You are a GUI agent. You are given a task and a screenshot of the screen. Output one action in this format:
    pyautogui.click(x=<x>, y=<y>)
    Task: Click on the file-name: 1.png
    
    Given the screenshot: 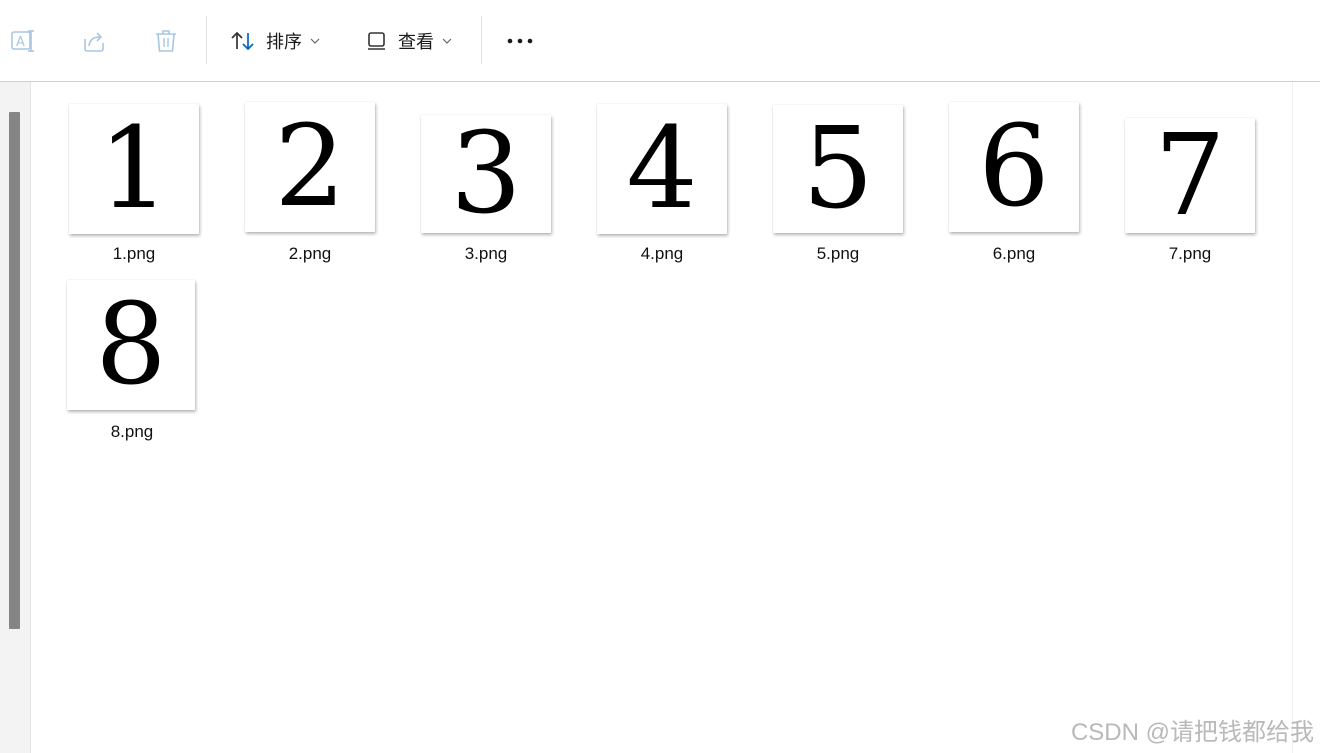 What is the action you would take?
    pyautogui.click(x=134, y=253)
    